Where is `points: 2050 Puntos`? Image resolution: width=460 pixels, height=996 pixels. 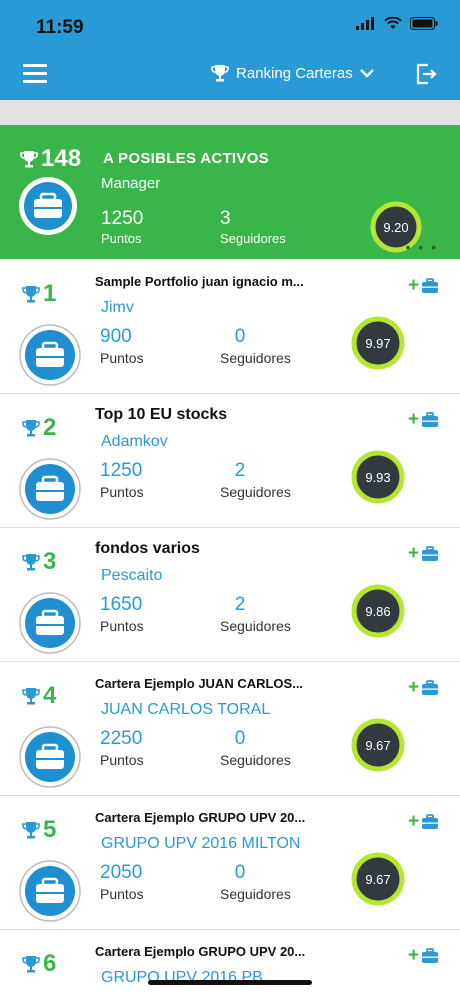
points: 2050 Puntos is located at coordinates (122, 882).